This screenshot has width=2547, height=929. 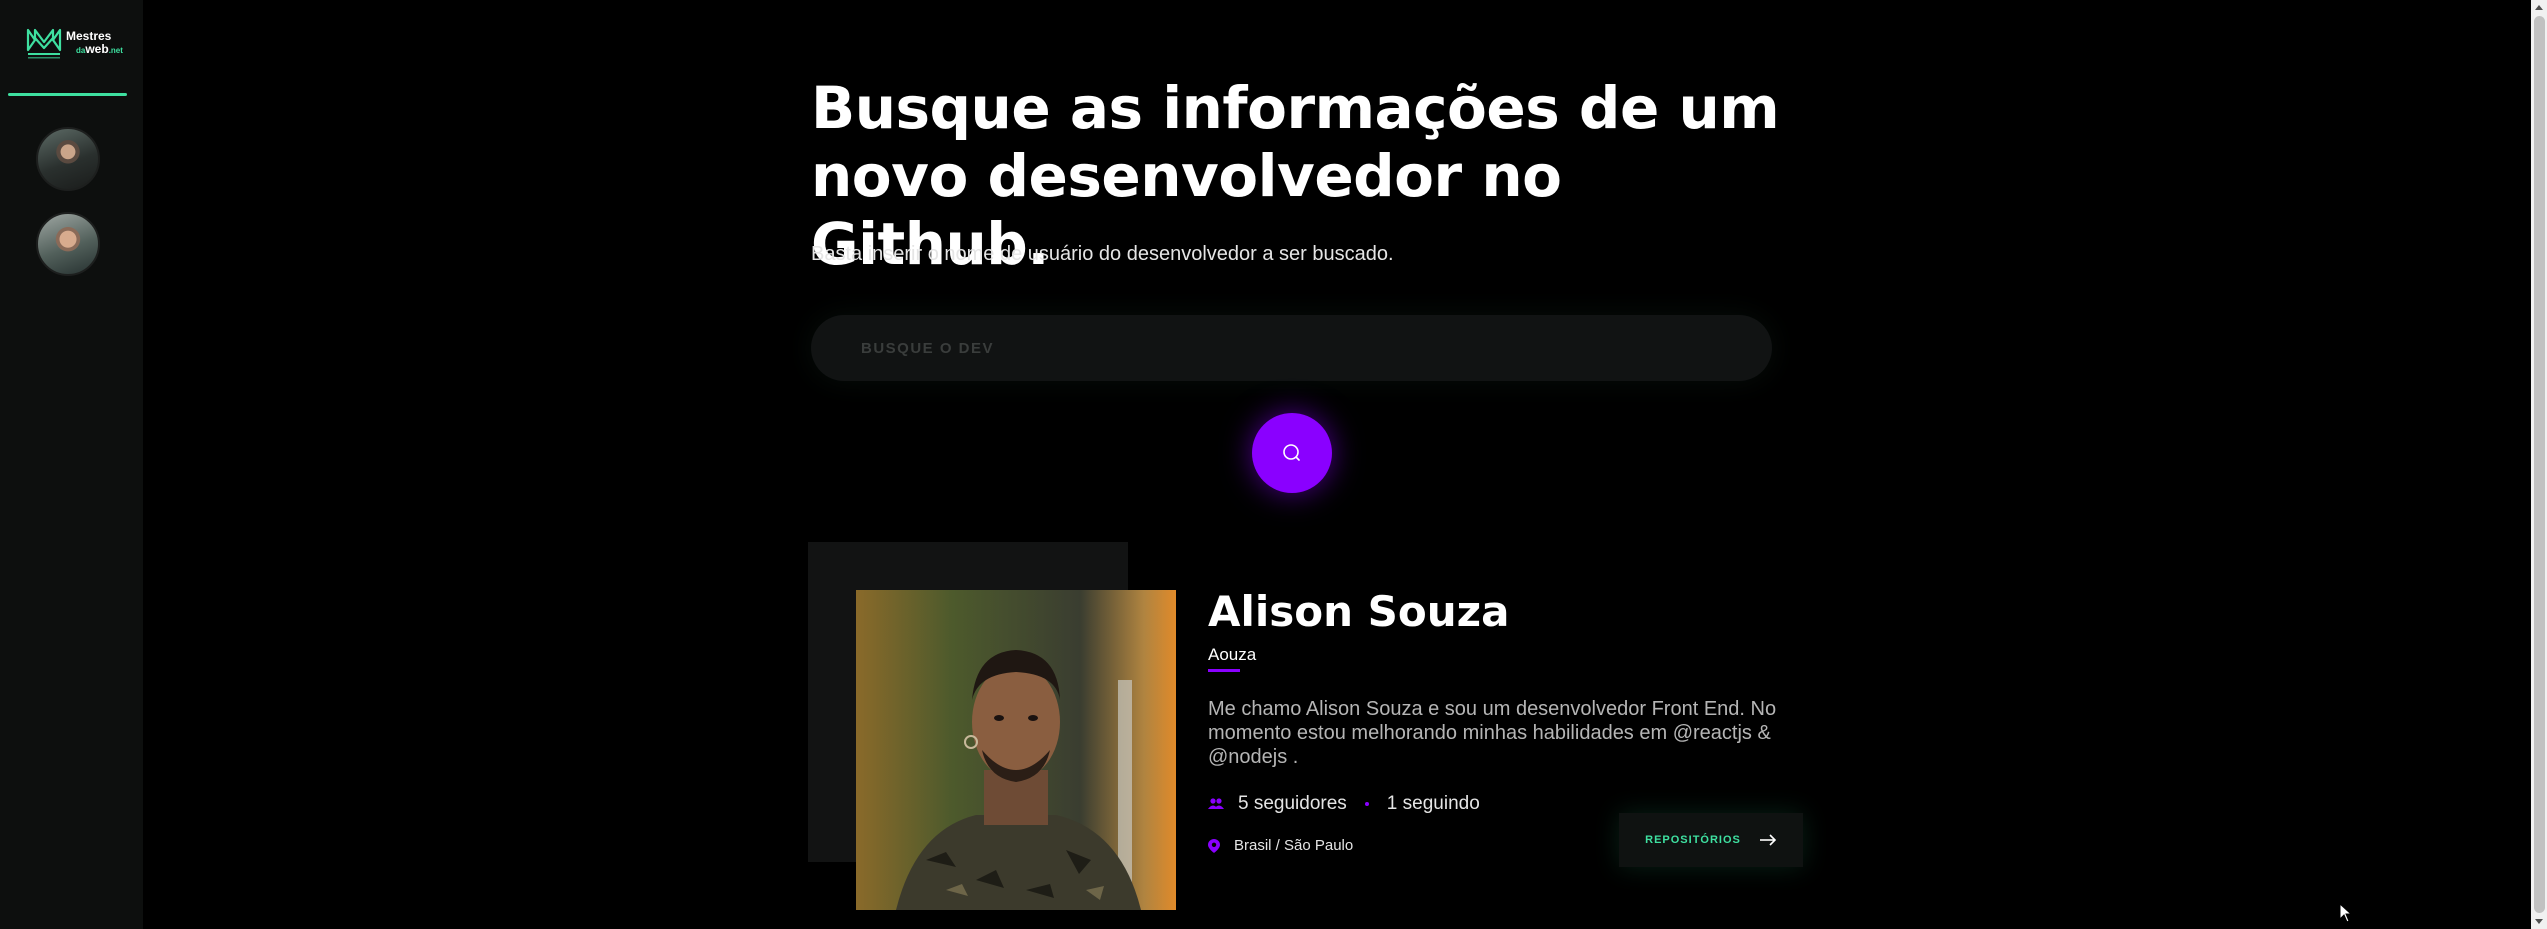 What do you see at coordinates (1301, 348) in the screenshot?
I see `search-input` at bounding box center [1301, 348].